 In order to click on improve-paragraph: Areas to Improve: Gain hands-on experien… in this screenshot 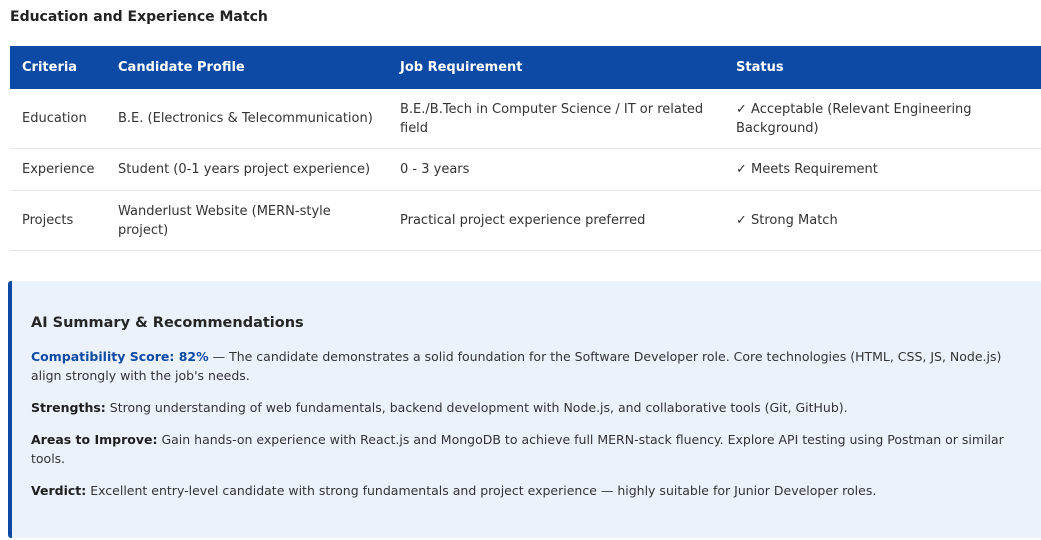, I will do `click(527, 449)`.